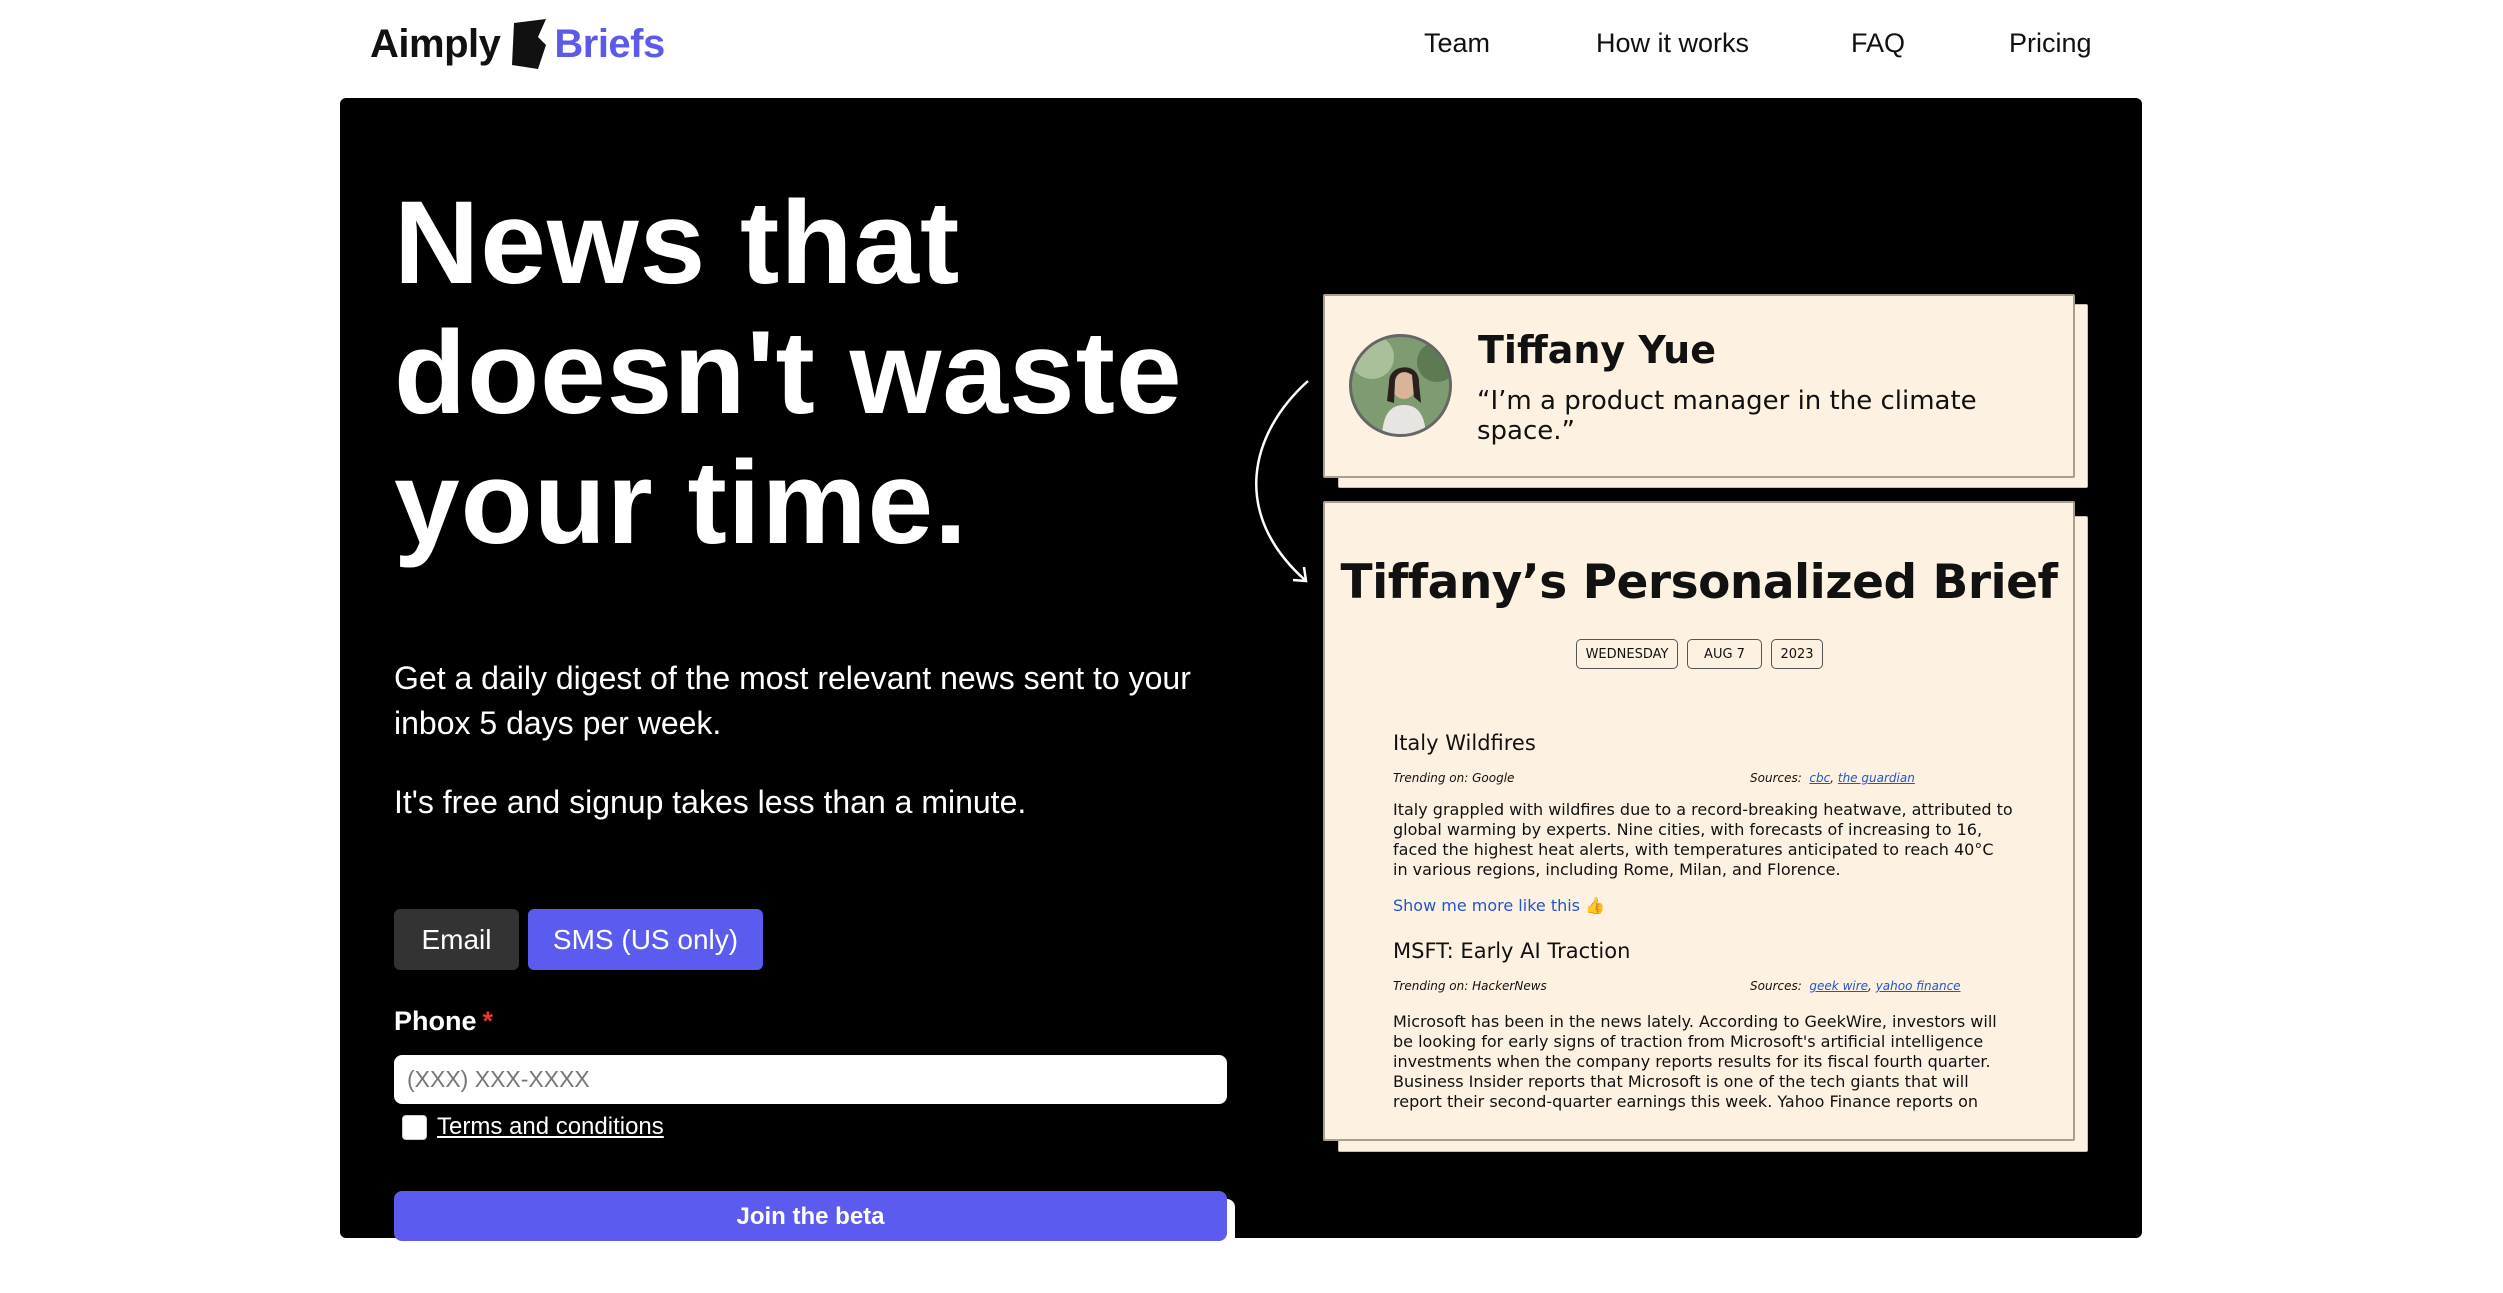 The image size is (2503, 1293). I want to click on story-trending: Trending on: HackerNews, so click(1470, 986).